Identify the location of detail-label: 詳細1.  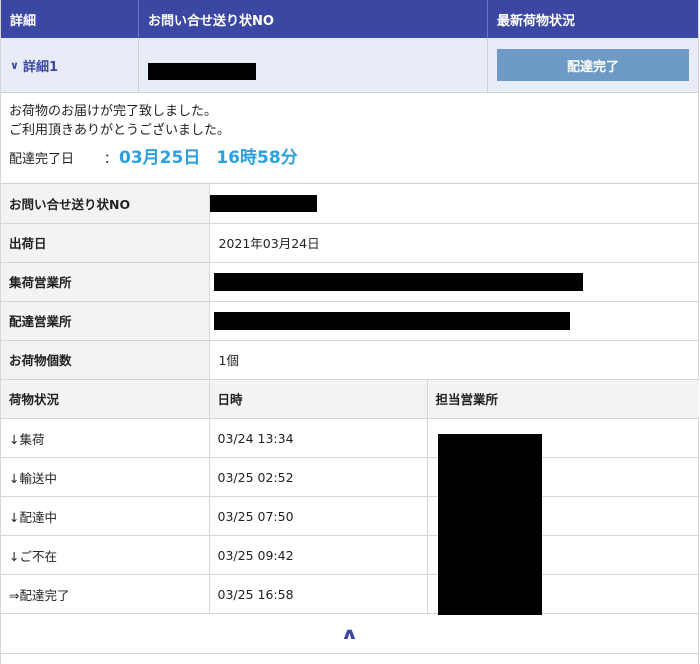
(40, 67).